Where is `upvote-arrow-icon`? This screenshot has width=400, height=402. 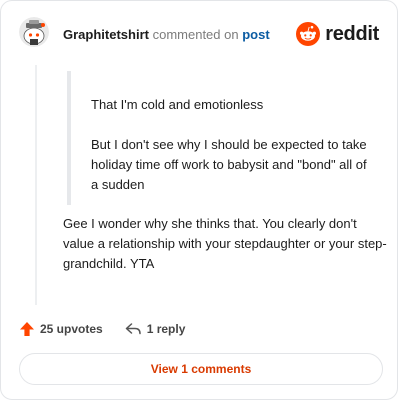 upvote-arrow-icon is located at coordinates (27, 329).